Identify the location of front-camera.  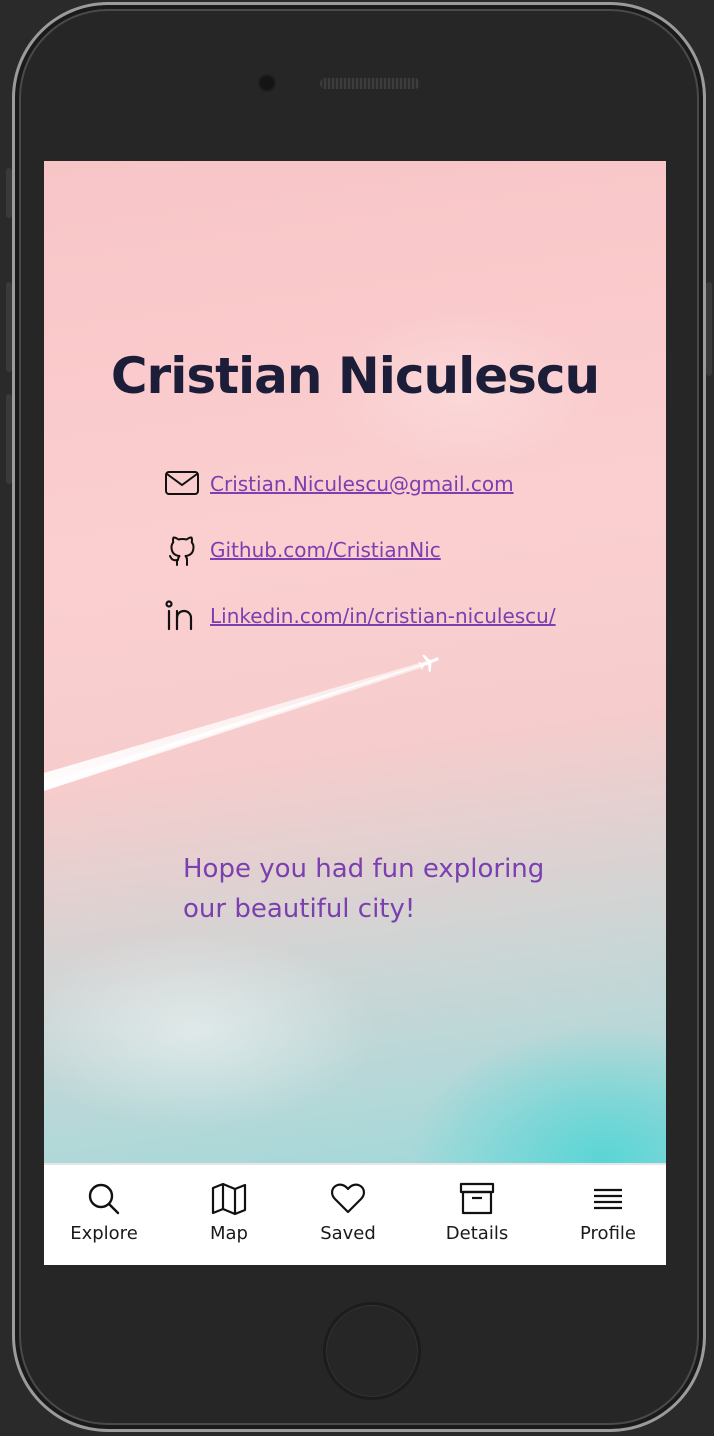
(267, 83).